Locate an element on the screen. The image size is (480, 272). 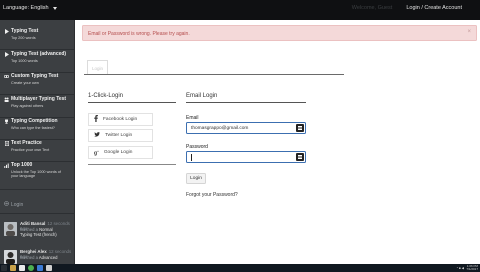
twitter-icon is located at coordinates (97, 135).